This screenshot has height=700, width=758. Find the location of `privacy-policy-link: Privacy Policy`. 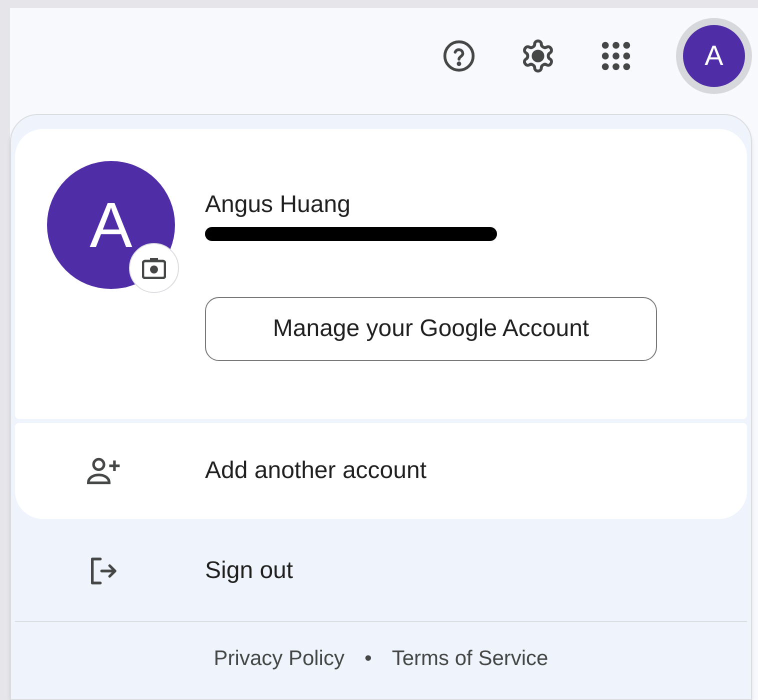

privacy-policy-link: Privacy Policy is located at coordinates (279, 658).